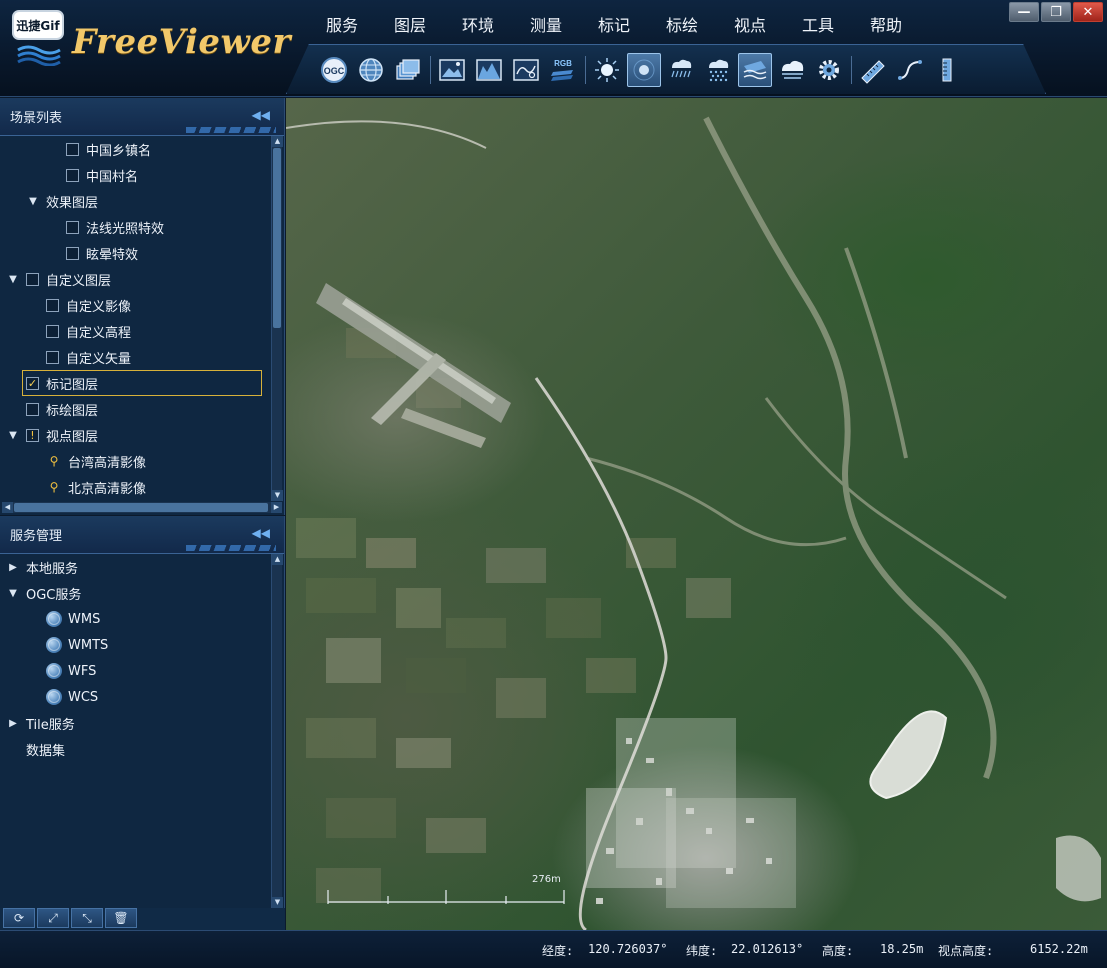  Describe the element at coordinates (82, 671) in the screenshot. I see `tree-item-label: WFS` at that location.